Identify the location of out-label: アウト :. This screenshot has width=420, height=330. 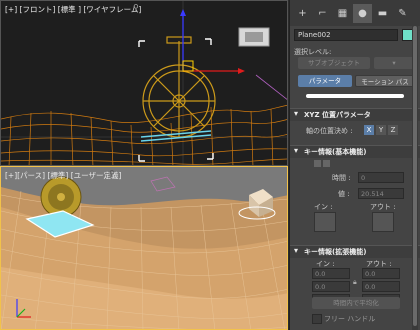
(383, 207).